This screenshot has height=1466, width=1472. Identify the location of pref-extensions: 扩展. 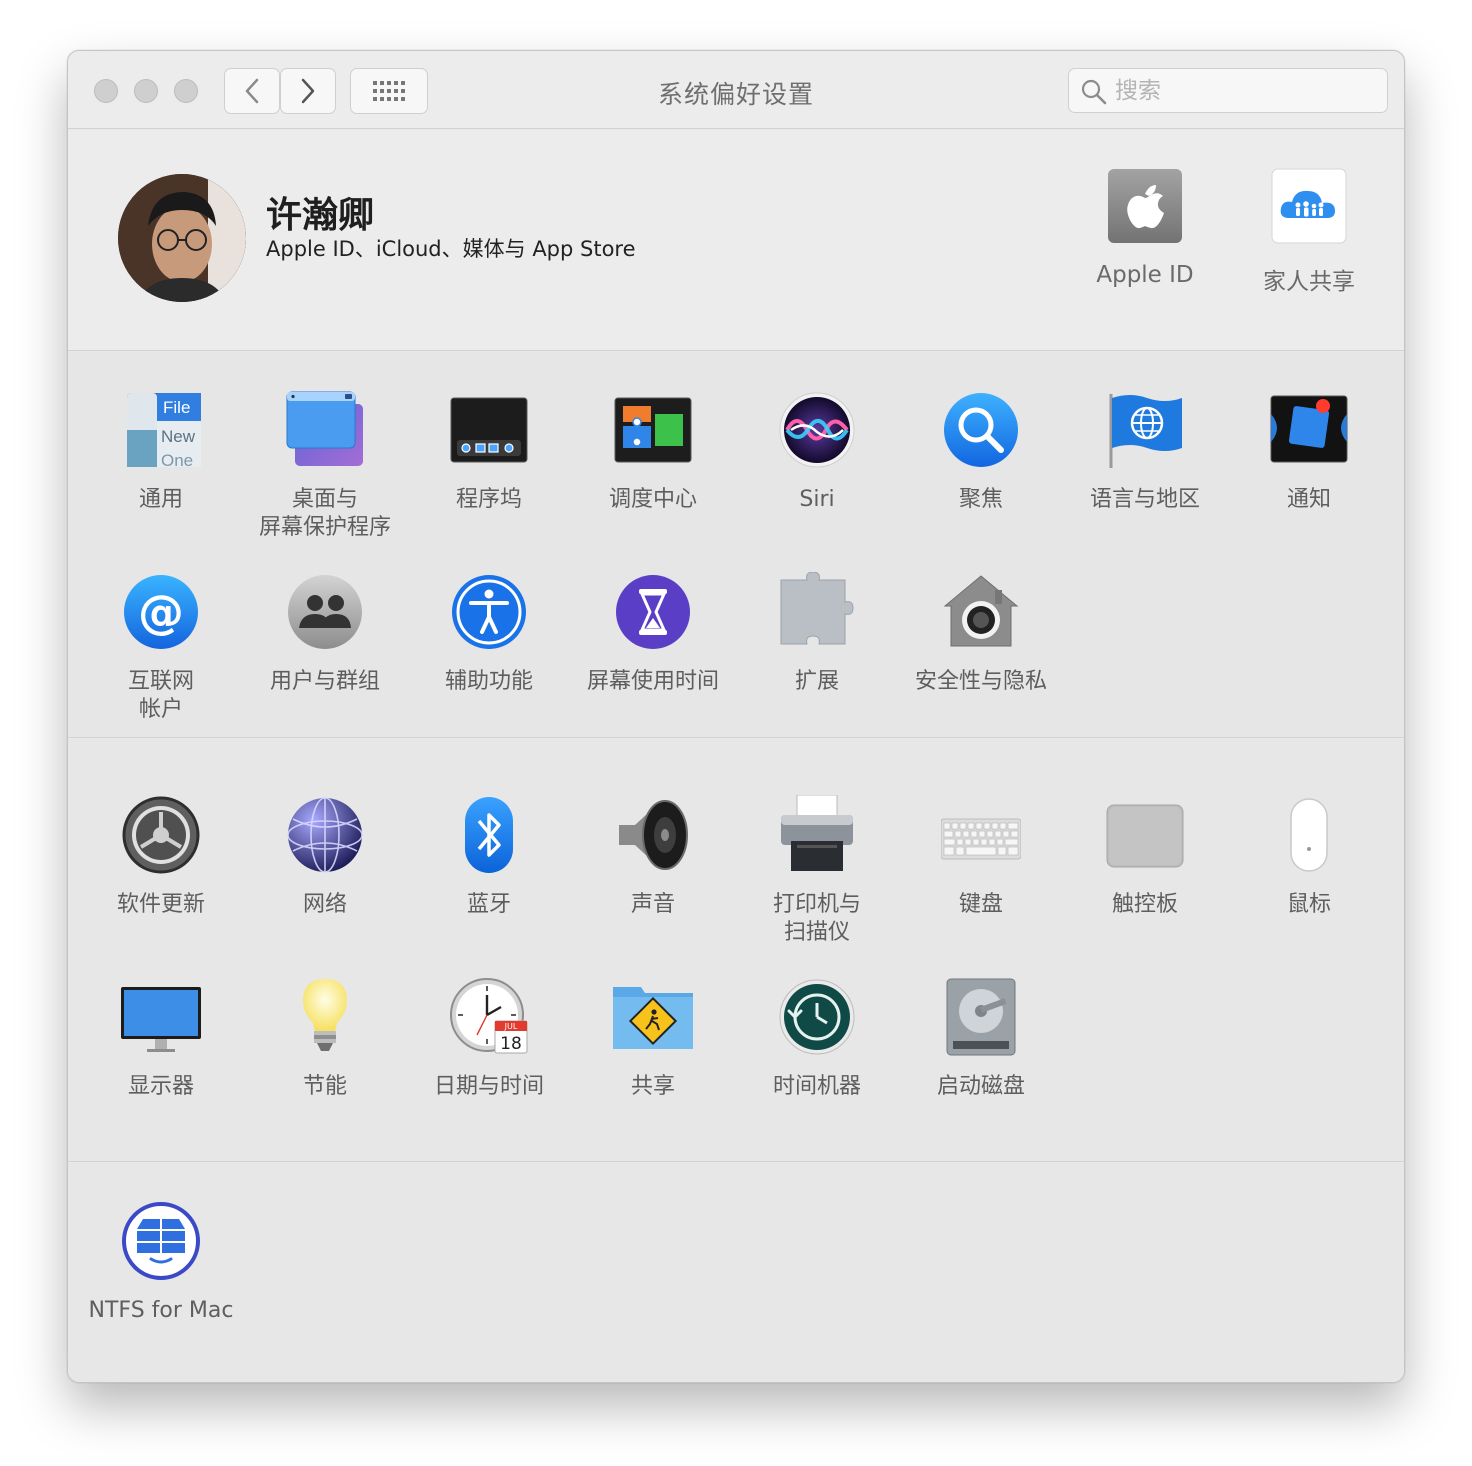
(817, 634).